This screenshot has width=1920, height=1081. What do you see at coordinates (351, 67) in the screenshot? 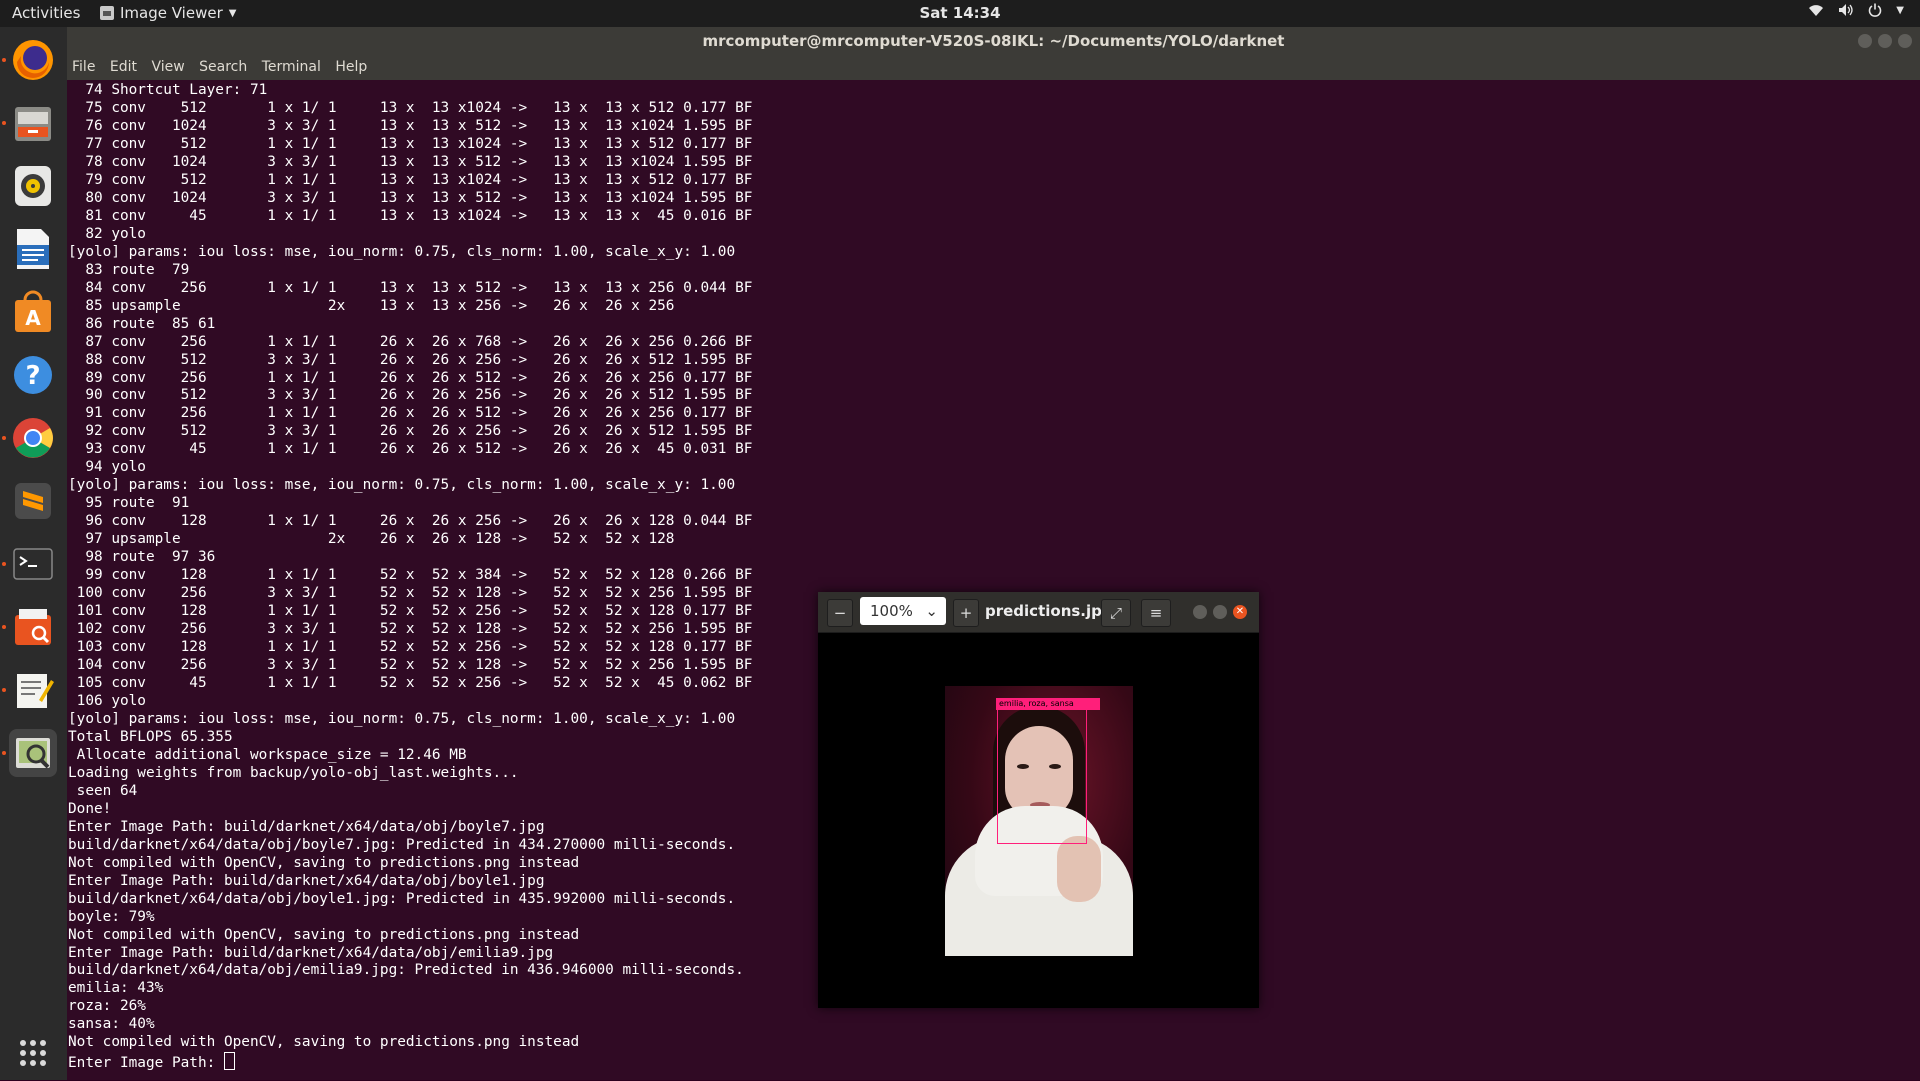
I see `menu-help: Help` at bounding box center [351, 67].